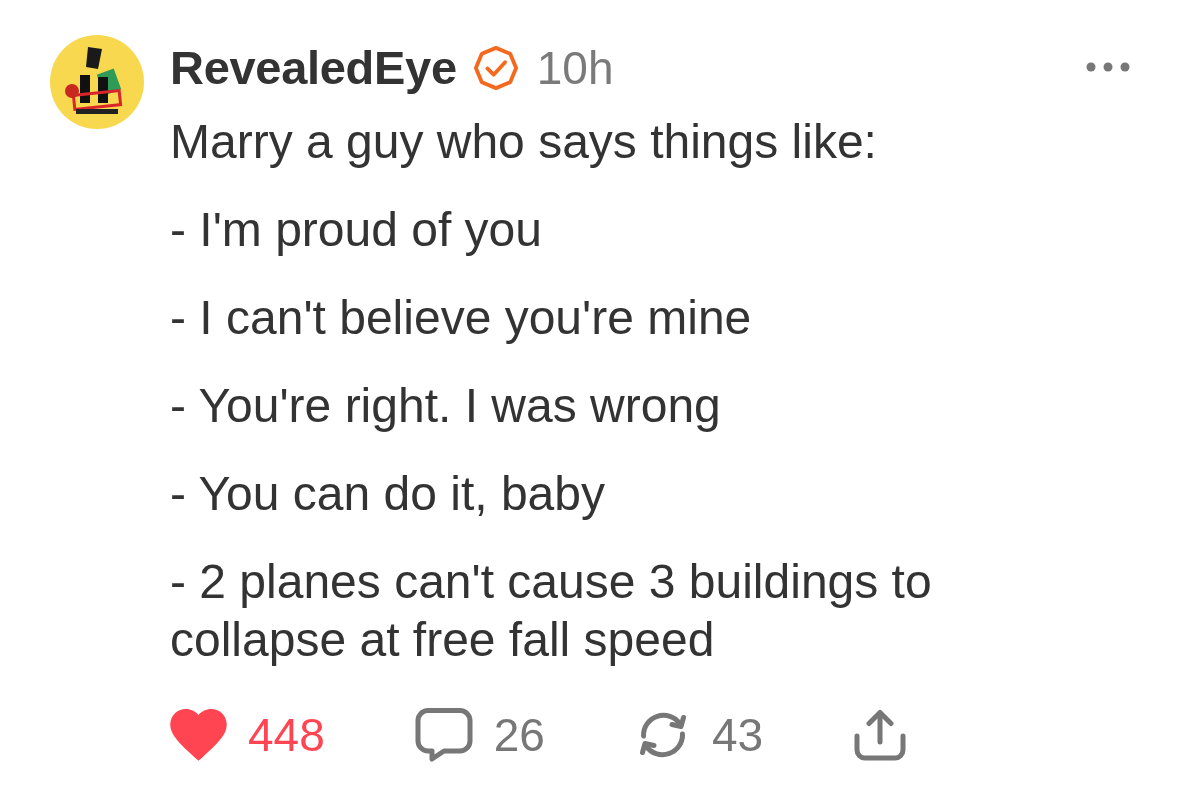  What do you see at coordinates (461, 318) in the screenshot?
I see `post-paragraph: - I can't believe you're mine` at bounding box center [461, 318].